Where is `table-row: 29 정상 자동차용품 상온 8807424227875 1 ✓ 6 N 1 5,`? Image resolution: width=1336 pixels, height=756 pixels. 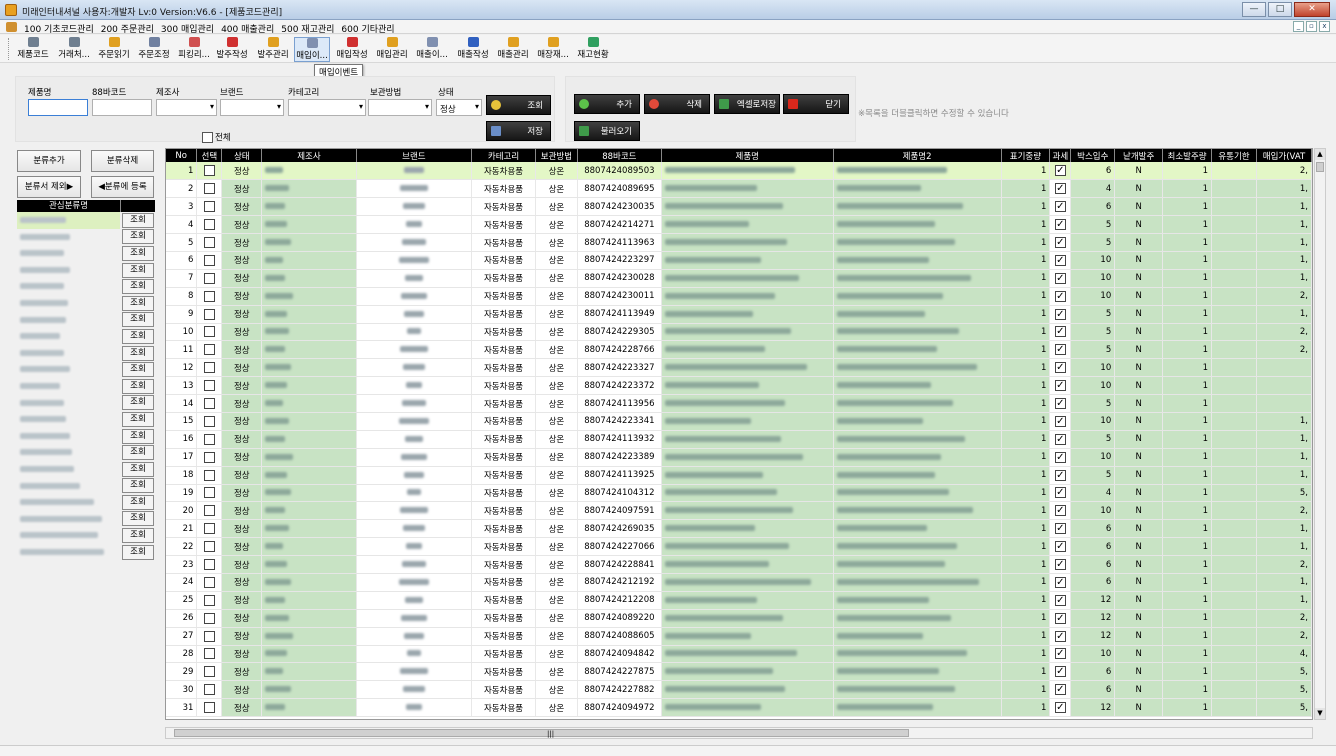
table-row: 29 정상 자동차용품 상온 8807424227875 1 ✓ 6 N 1 5, is located at coordinates (739, 672).